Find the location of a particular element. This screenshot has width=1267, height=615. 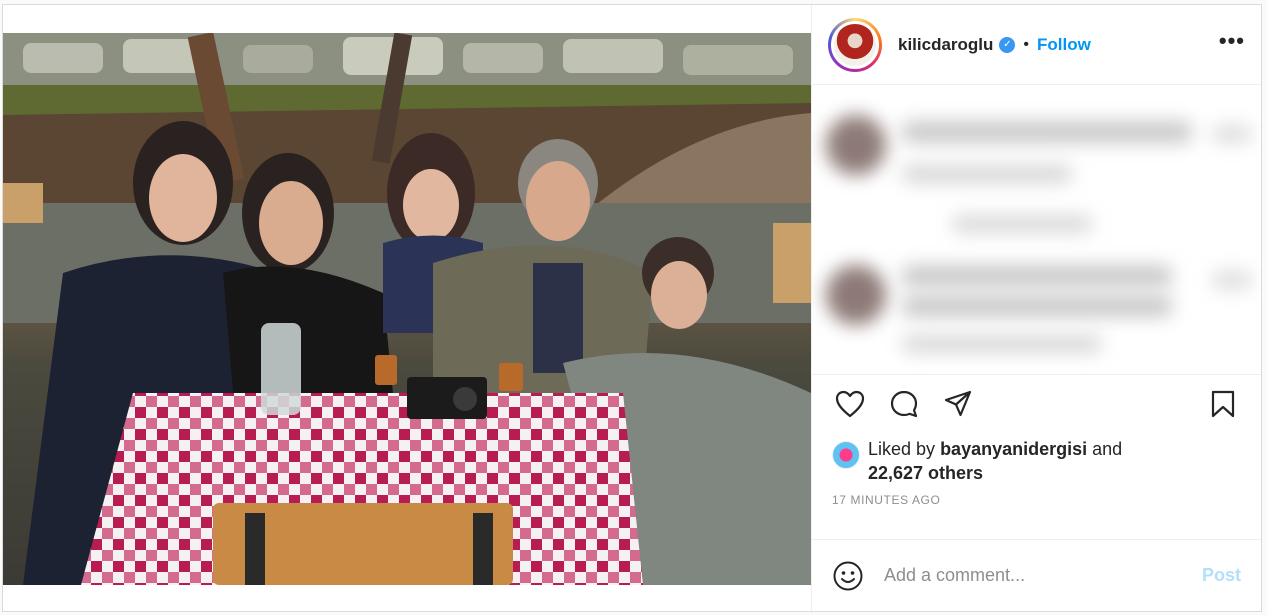

comment-bar: Post is located at coordinates (1036, 575).